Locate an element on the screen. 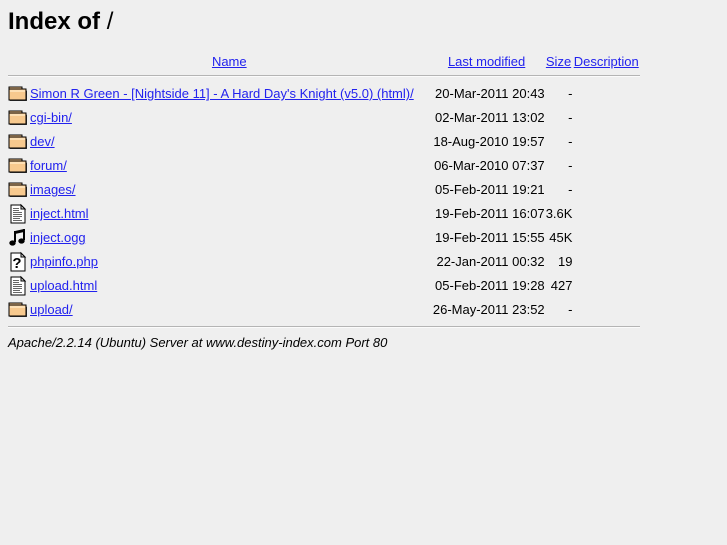 This screenshot has width=727, height=545. table-header-row: Name Last modified Size Description is located at coordinates (324, 62).